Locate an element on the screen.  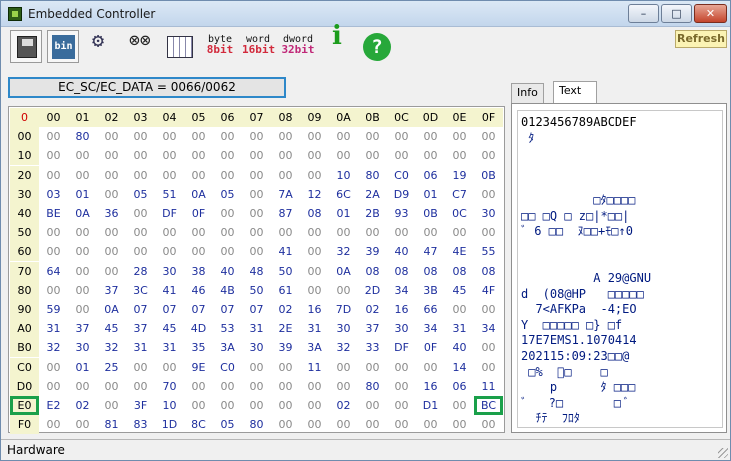
register-cell: 81 is located at coordinates (111, 424).